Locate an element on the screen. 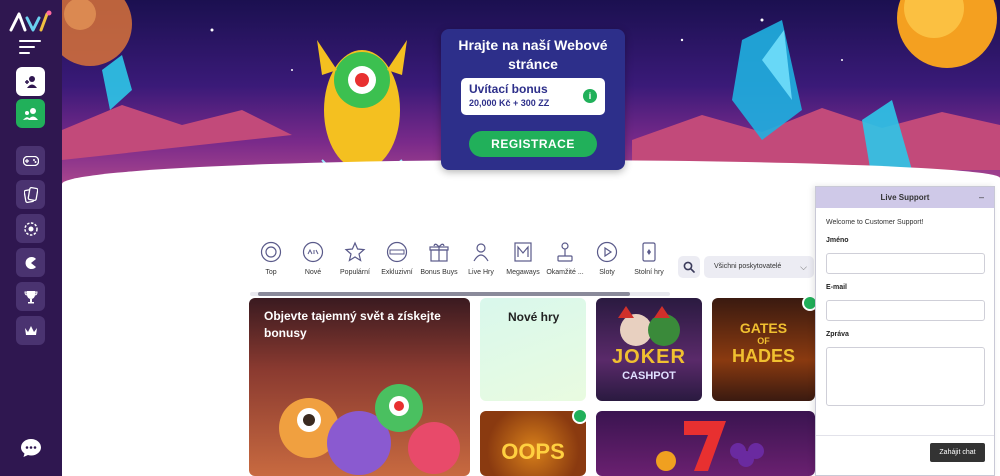 This screenshot has width=1000, height=476. provider-select: Všichni poskytovatelé ⌵ is located at coordinates (759, 267).